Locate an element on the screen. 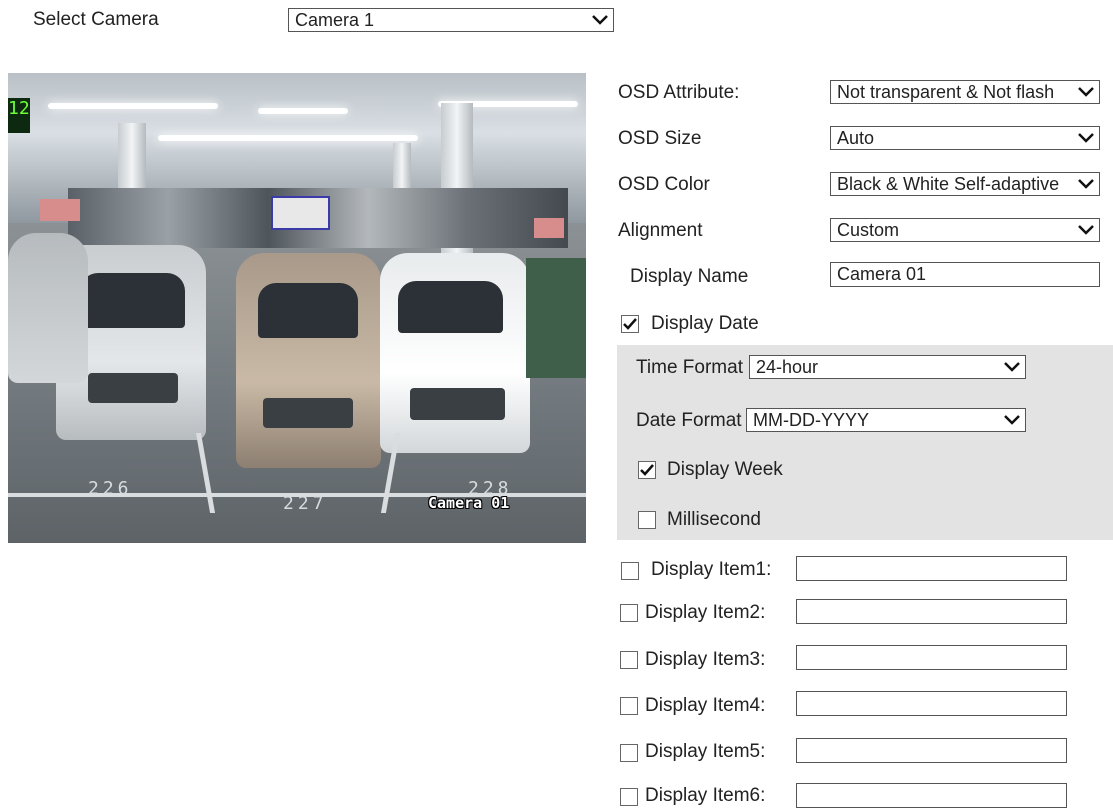 The image size is (1113, 809). osd-size-select: Auto is located at coordinates (965, 138).